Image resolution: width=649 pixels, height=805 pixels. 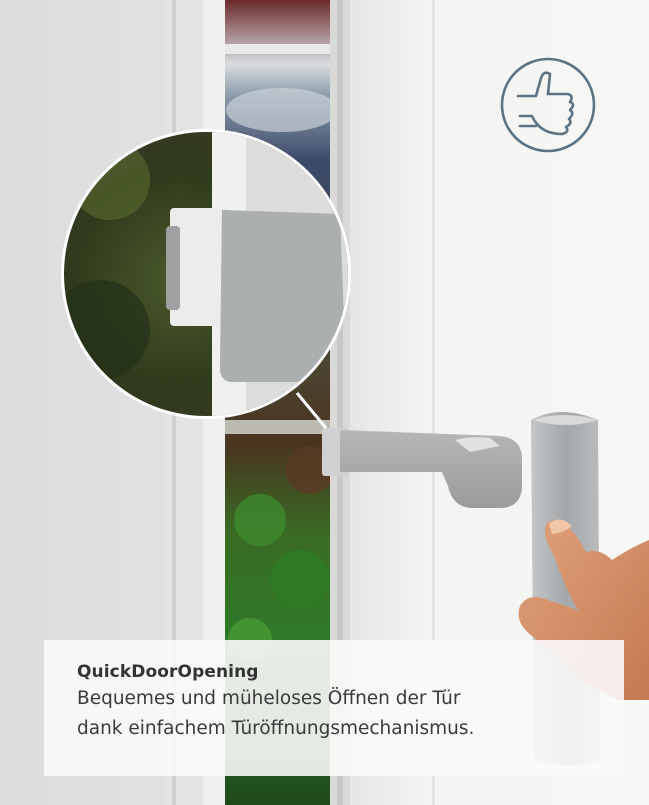 What do you see at coordinates (276, 728) in the screenshot?
I see `feature-description-line-2: dank einfachem Türöffnungsmechanismus.` at bounding box center [276, 728].